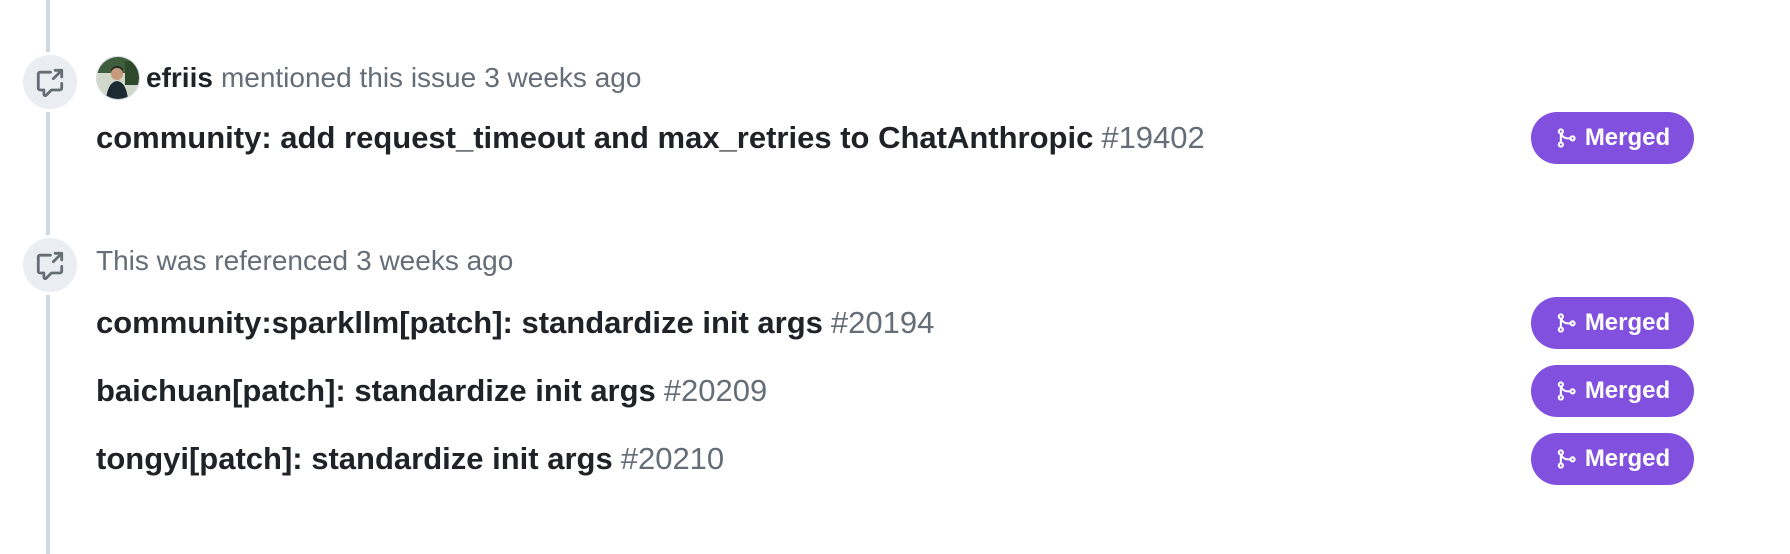 The height and width of the screenshot is (554, 1790). Describe the element at coordinates (118, 78) in the screenshot. I see `avatar` at that location.